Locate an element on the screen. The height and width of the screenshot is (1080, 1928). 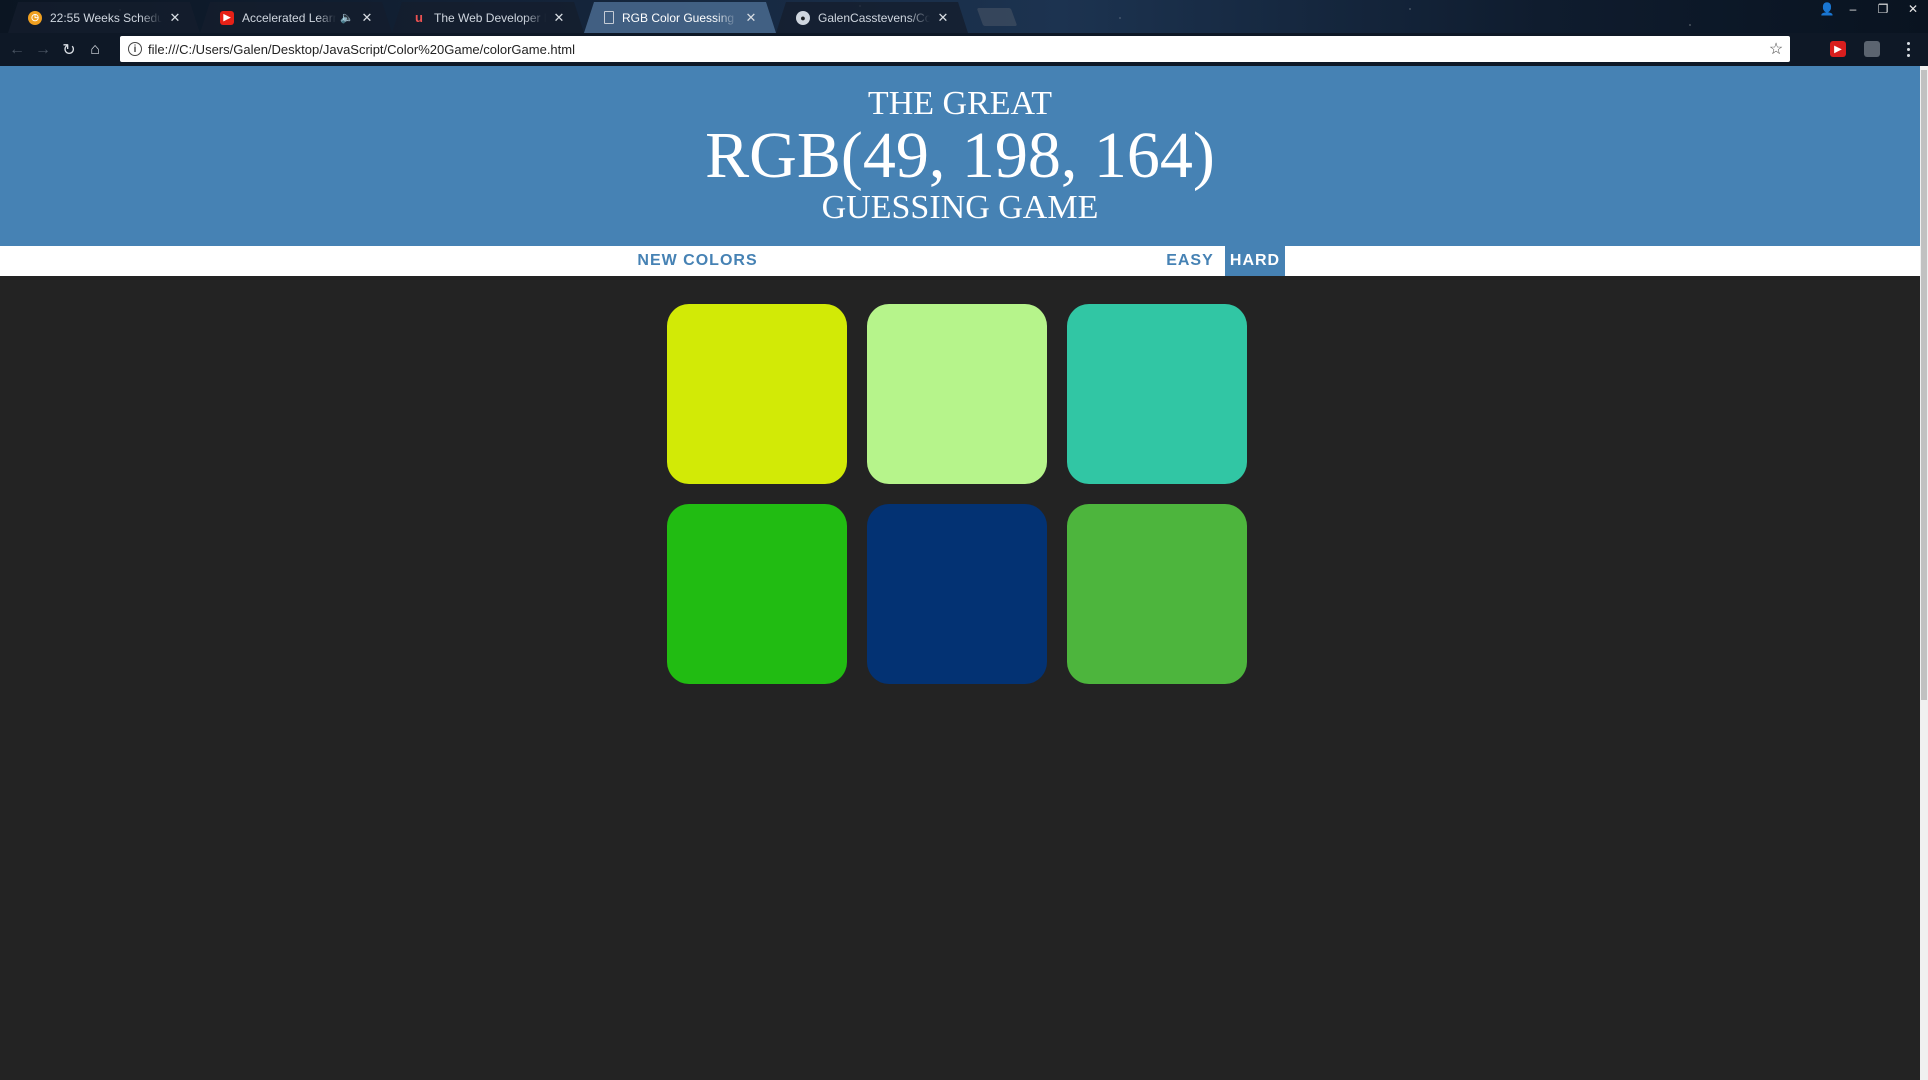
chrome-menu-icon is located at coordinates (1908, 49).